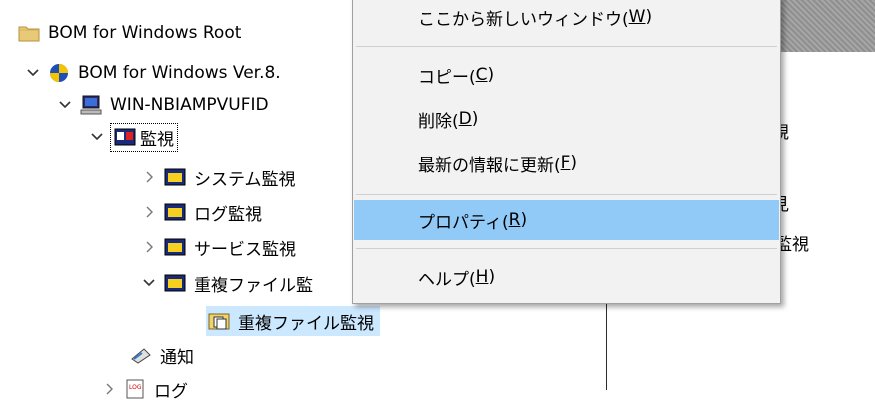  I want to click on tree-item-bom: BOM for Windows Ver.8., so click(152, 73).